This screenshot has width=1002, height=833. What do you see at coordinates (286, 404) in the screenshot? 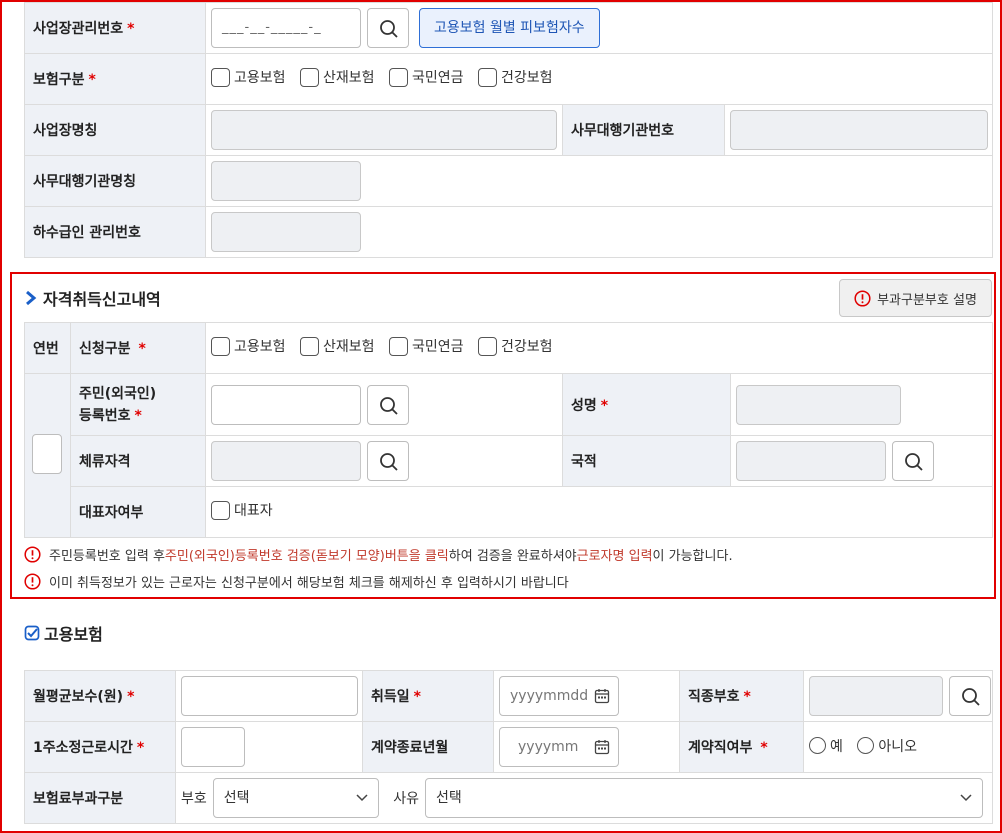
I see `rrn-input` at bounding box center [286, 404].